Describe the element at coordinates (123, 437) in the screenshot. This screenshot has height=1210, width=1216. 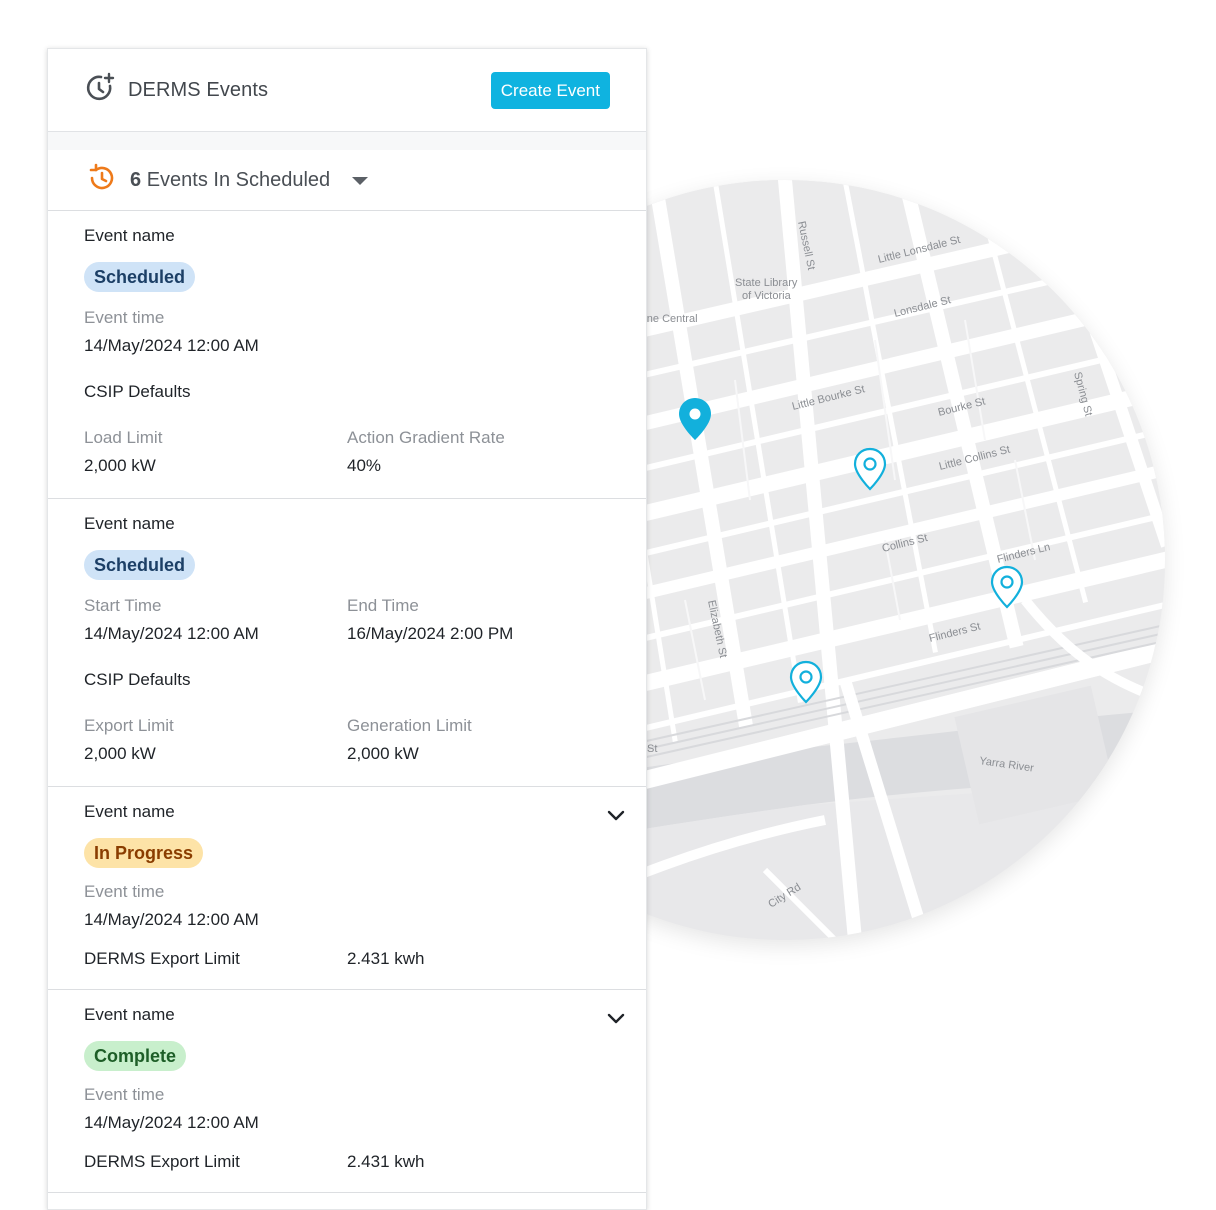
I see `load-limit-label: Load Limit` at that location.